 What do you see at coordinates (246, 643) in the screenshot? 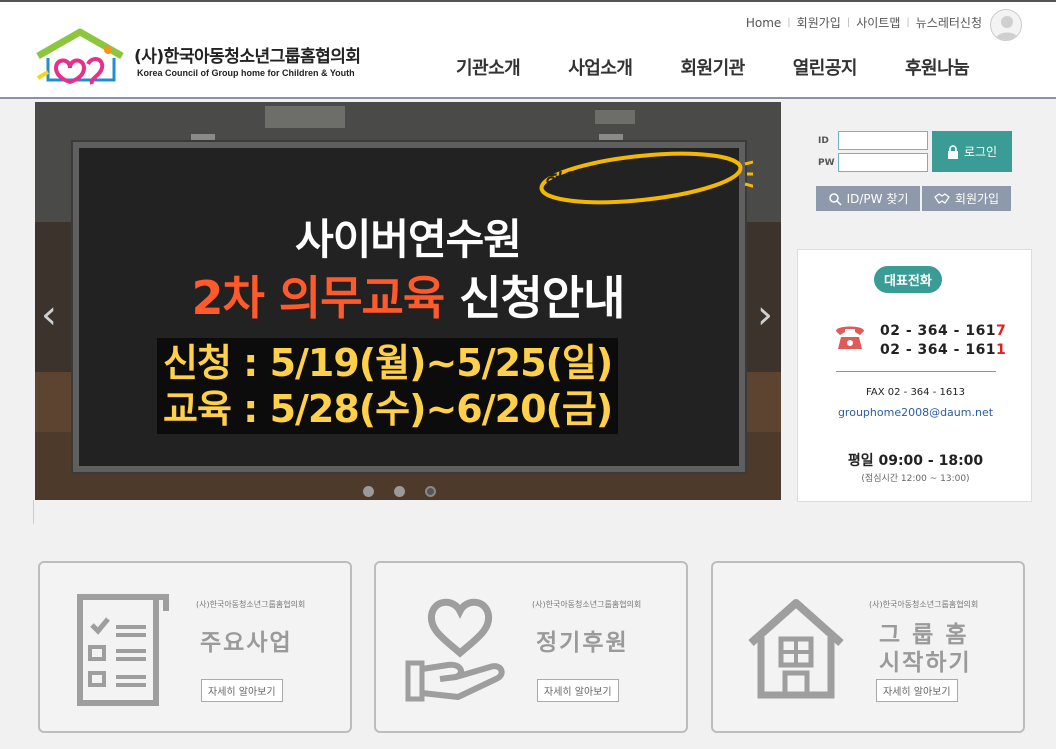
I see `card-title: 주요사업` at bounding box center [246, 643].